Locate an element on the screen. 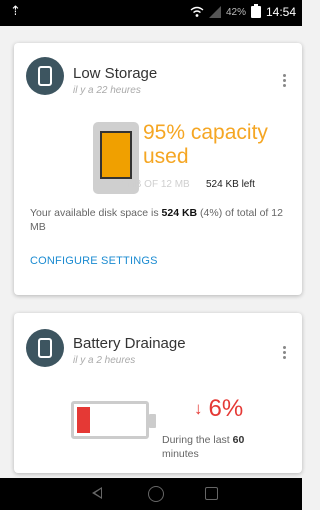 The width and height of the screenshot is (320, 510). arrow-down-icon: ↓ is located at coordinates (198, 408).